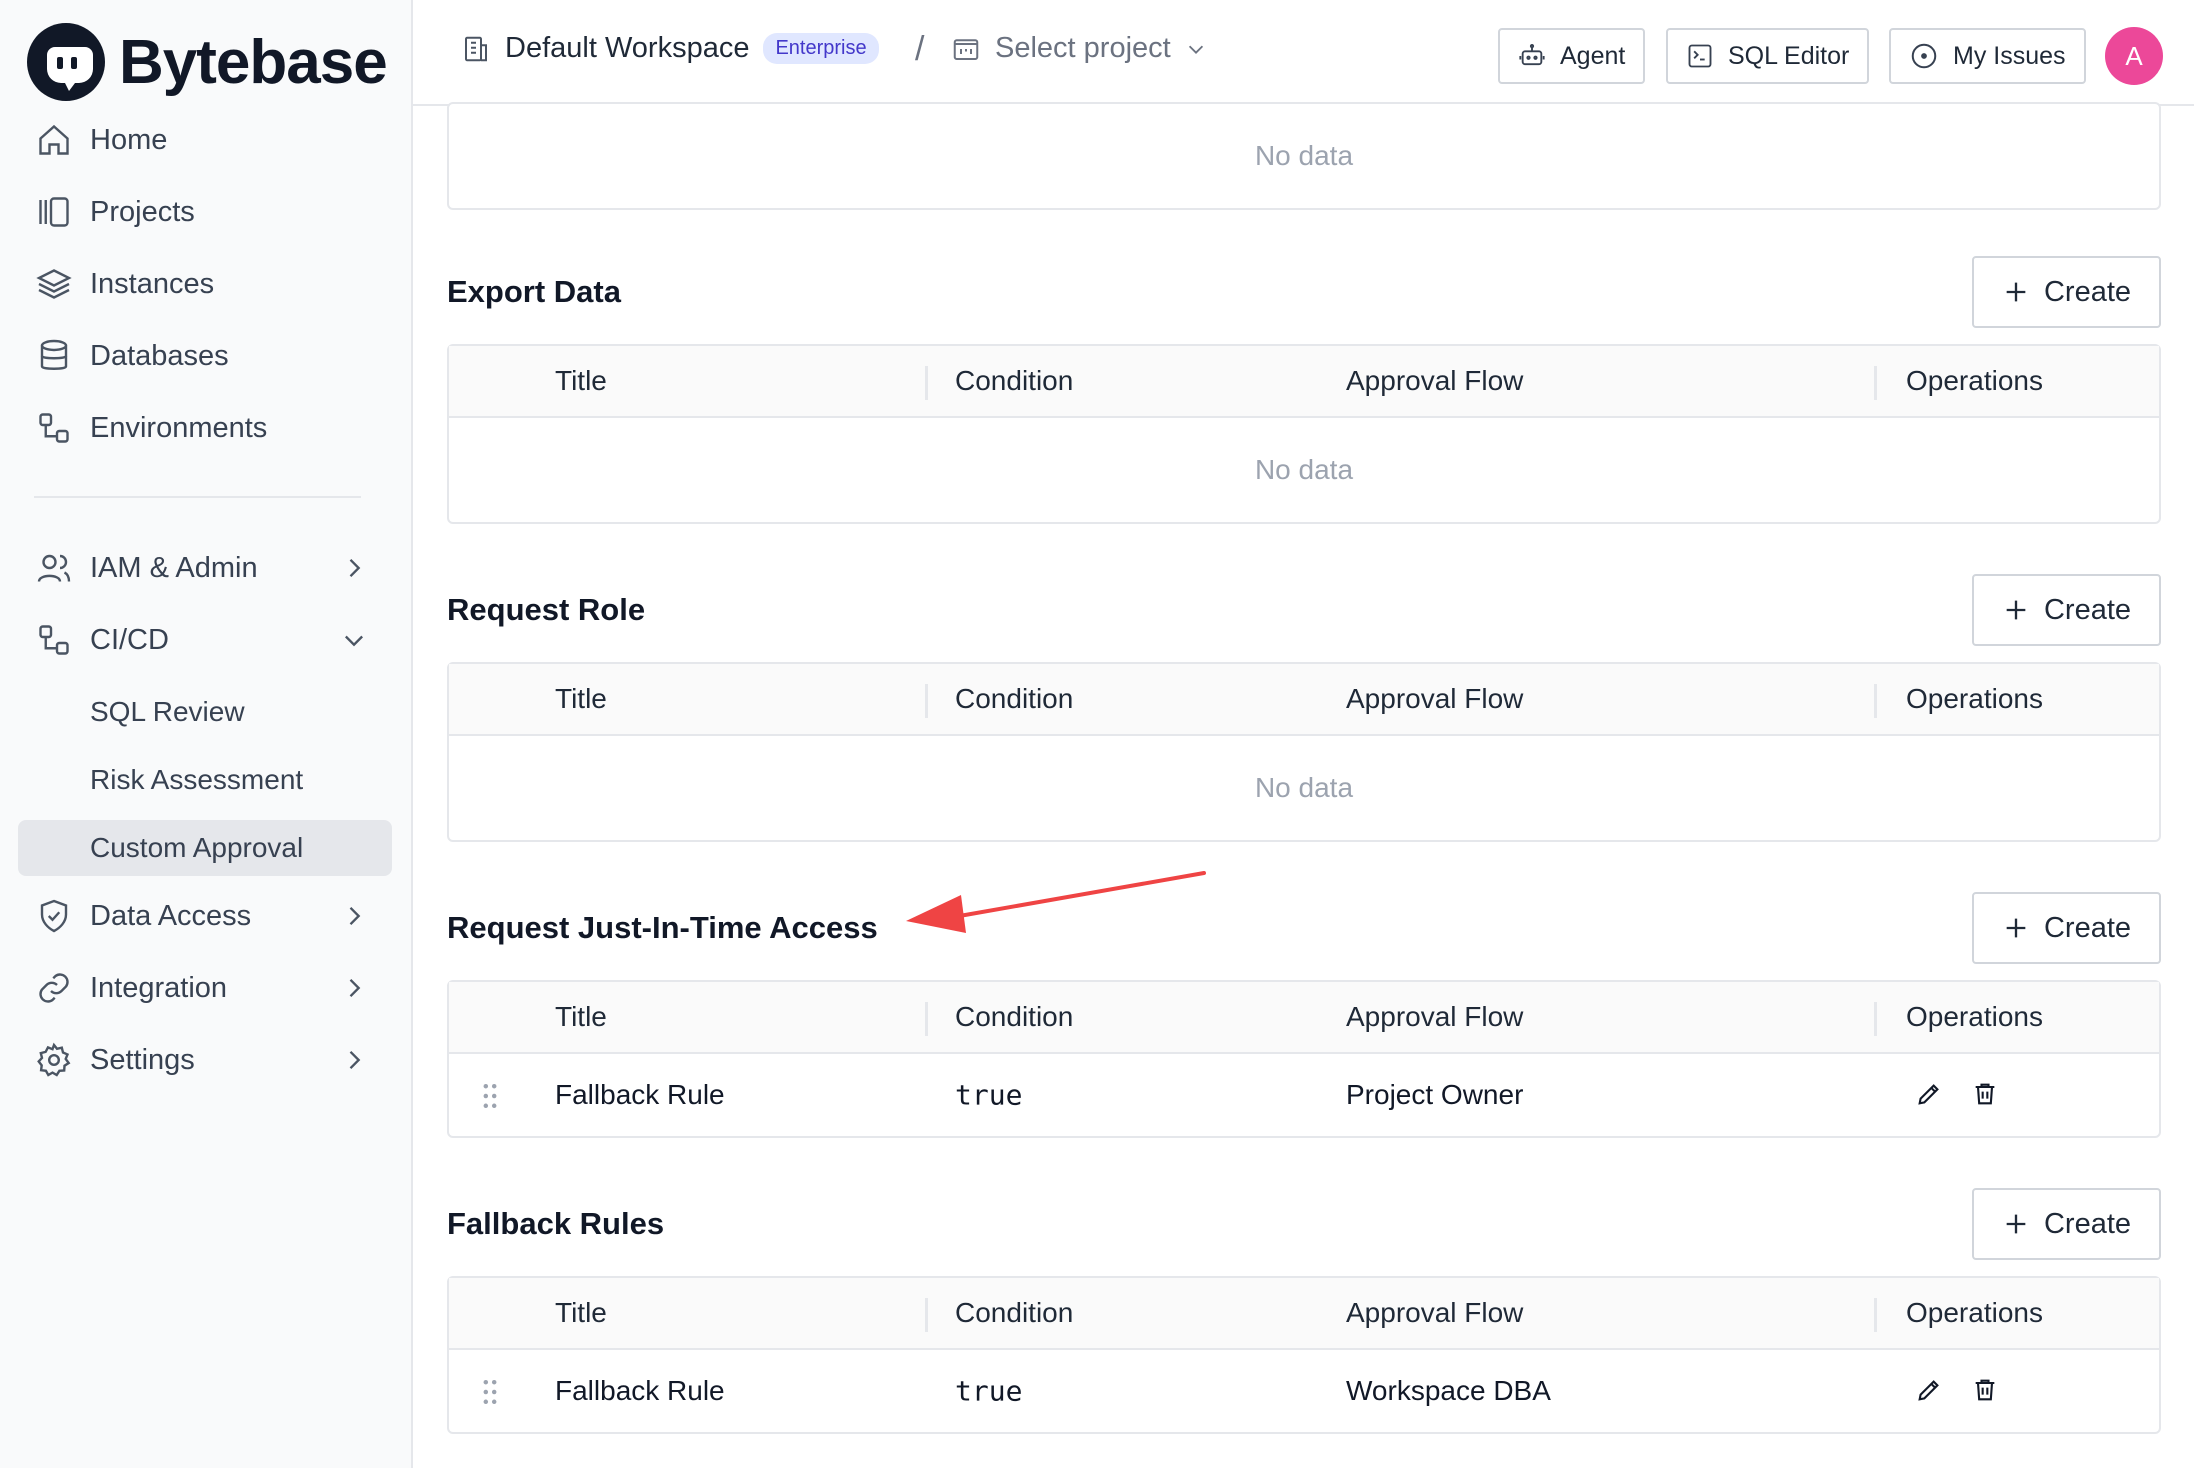 Image resolution: width=2194 pixels, height=1468 pixels. Describe the element at coordinates (966, 49) in the screenshot. I see `project-icon` at that location.